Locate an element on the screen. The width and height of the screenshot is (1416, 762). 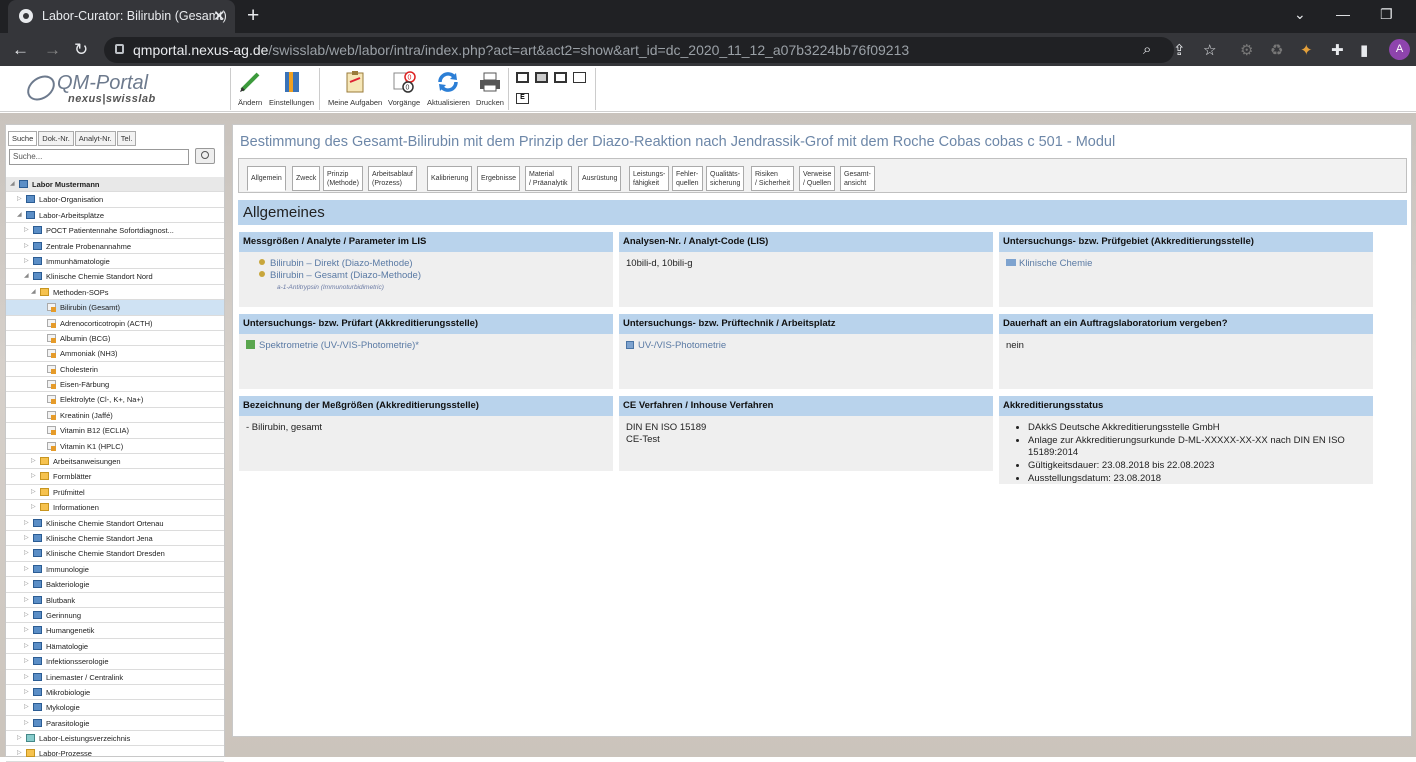
tree-item: ▷ Linemaster / Centralink is located at coordinates (115, 677).